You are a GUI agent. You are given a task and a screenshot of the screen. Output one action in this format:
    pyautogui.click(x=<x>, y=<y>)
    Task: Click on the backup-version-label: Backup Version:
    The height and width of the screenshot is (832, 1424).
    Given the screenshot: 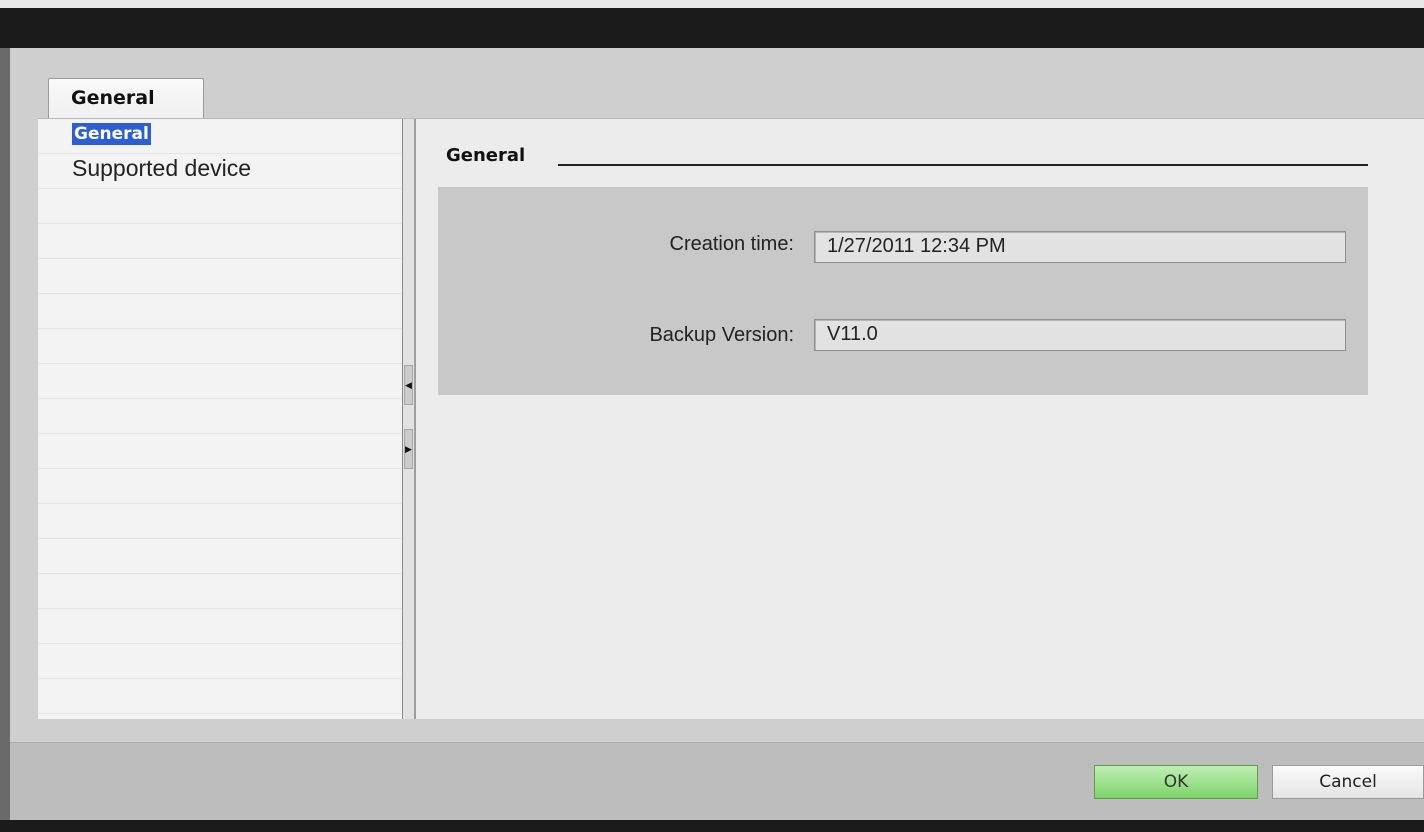 What is the action you would take?
    pyautogui.click(x=721, y=335)
    